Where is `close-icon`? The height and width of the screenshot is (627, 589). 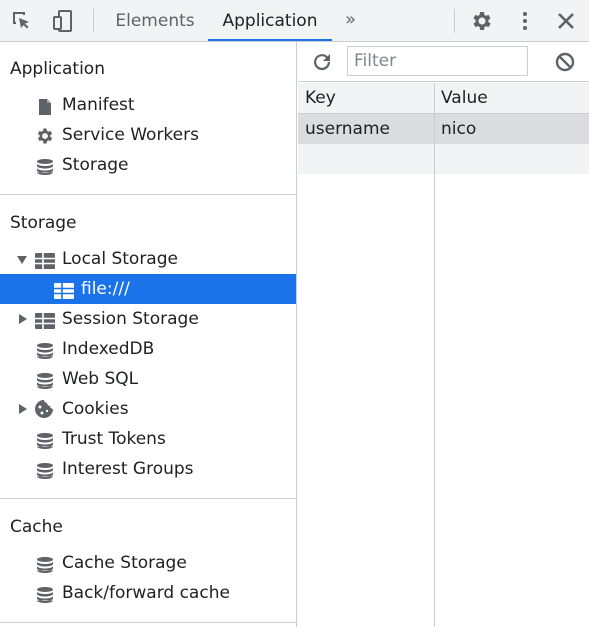 close-icon is located at coordinates (566, 21).